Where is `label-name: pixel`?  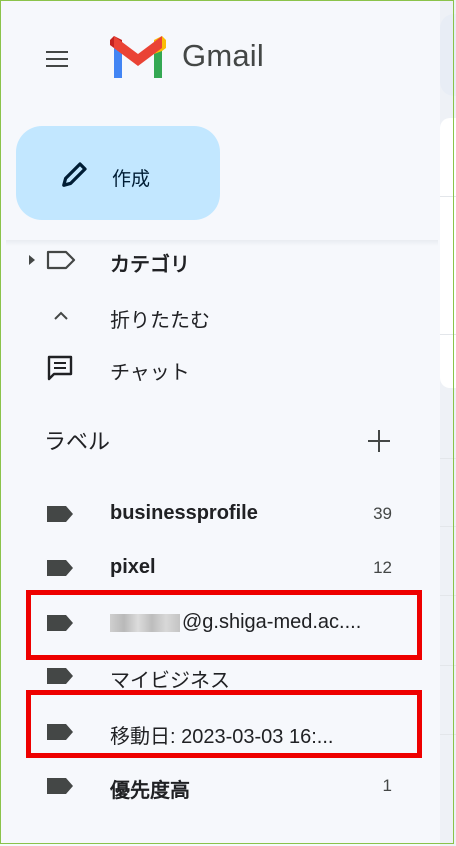
label-name: pixel is located at coordinates (133, 567).